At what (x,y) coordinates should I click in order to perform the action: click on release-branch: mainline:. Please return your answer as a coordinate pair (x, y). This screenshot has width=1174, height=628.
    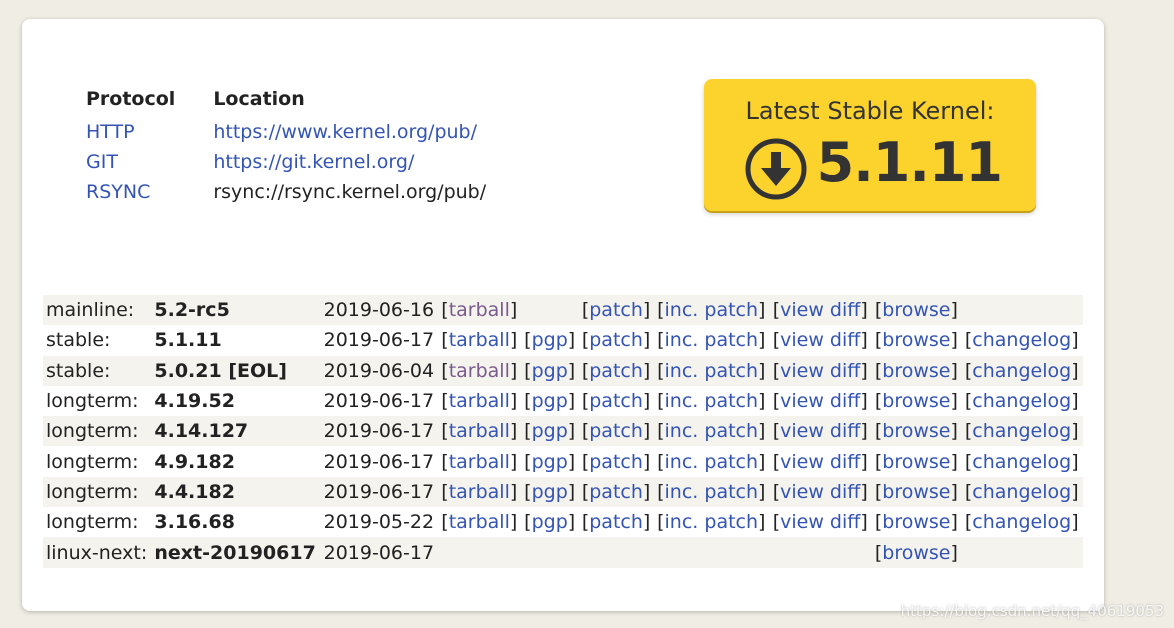
    Looking at the image, I should click on (97, 310).